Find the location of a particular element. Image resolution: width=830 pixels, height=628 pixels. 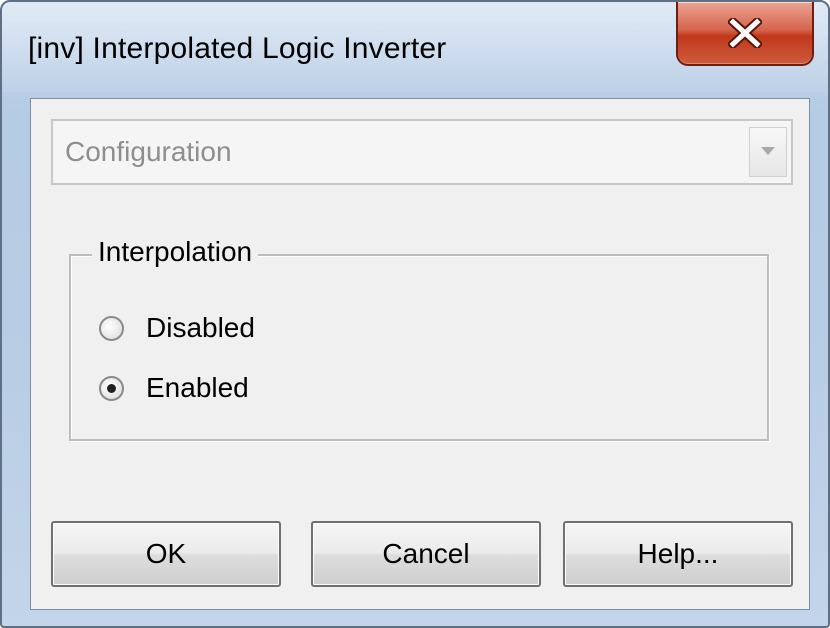

close-icon is located at coordinates (745, 33).